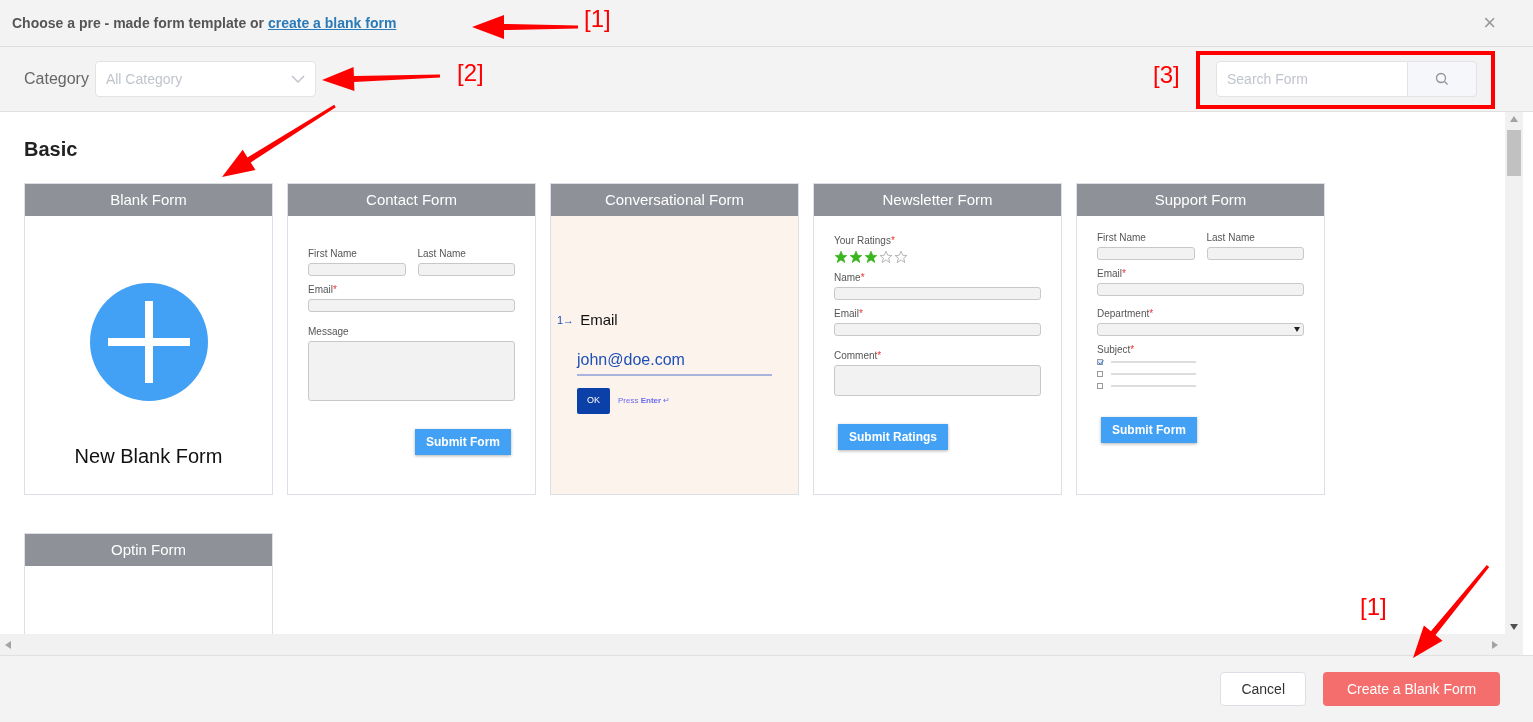 Image resolution: width=1533 pixels, height=722 pixels. What do you see at coordinates (204, 23) in the screenshot?
I see `header-text: Choose a pre - made form template or create a blank form` at bounding box center [204, 23].